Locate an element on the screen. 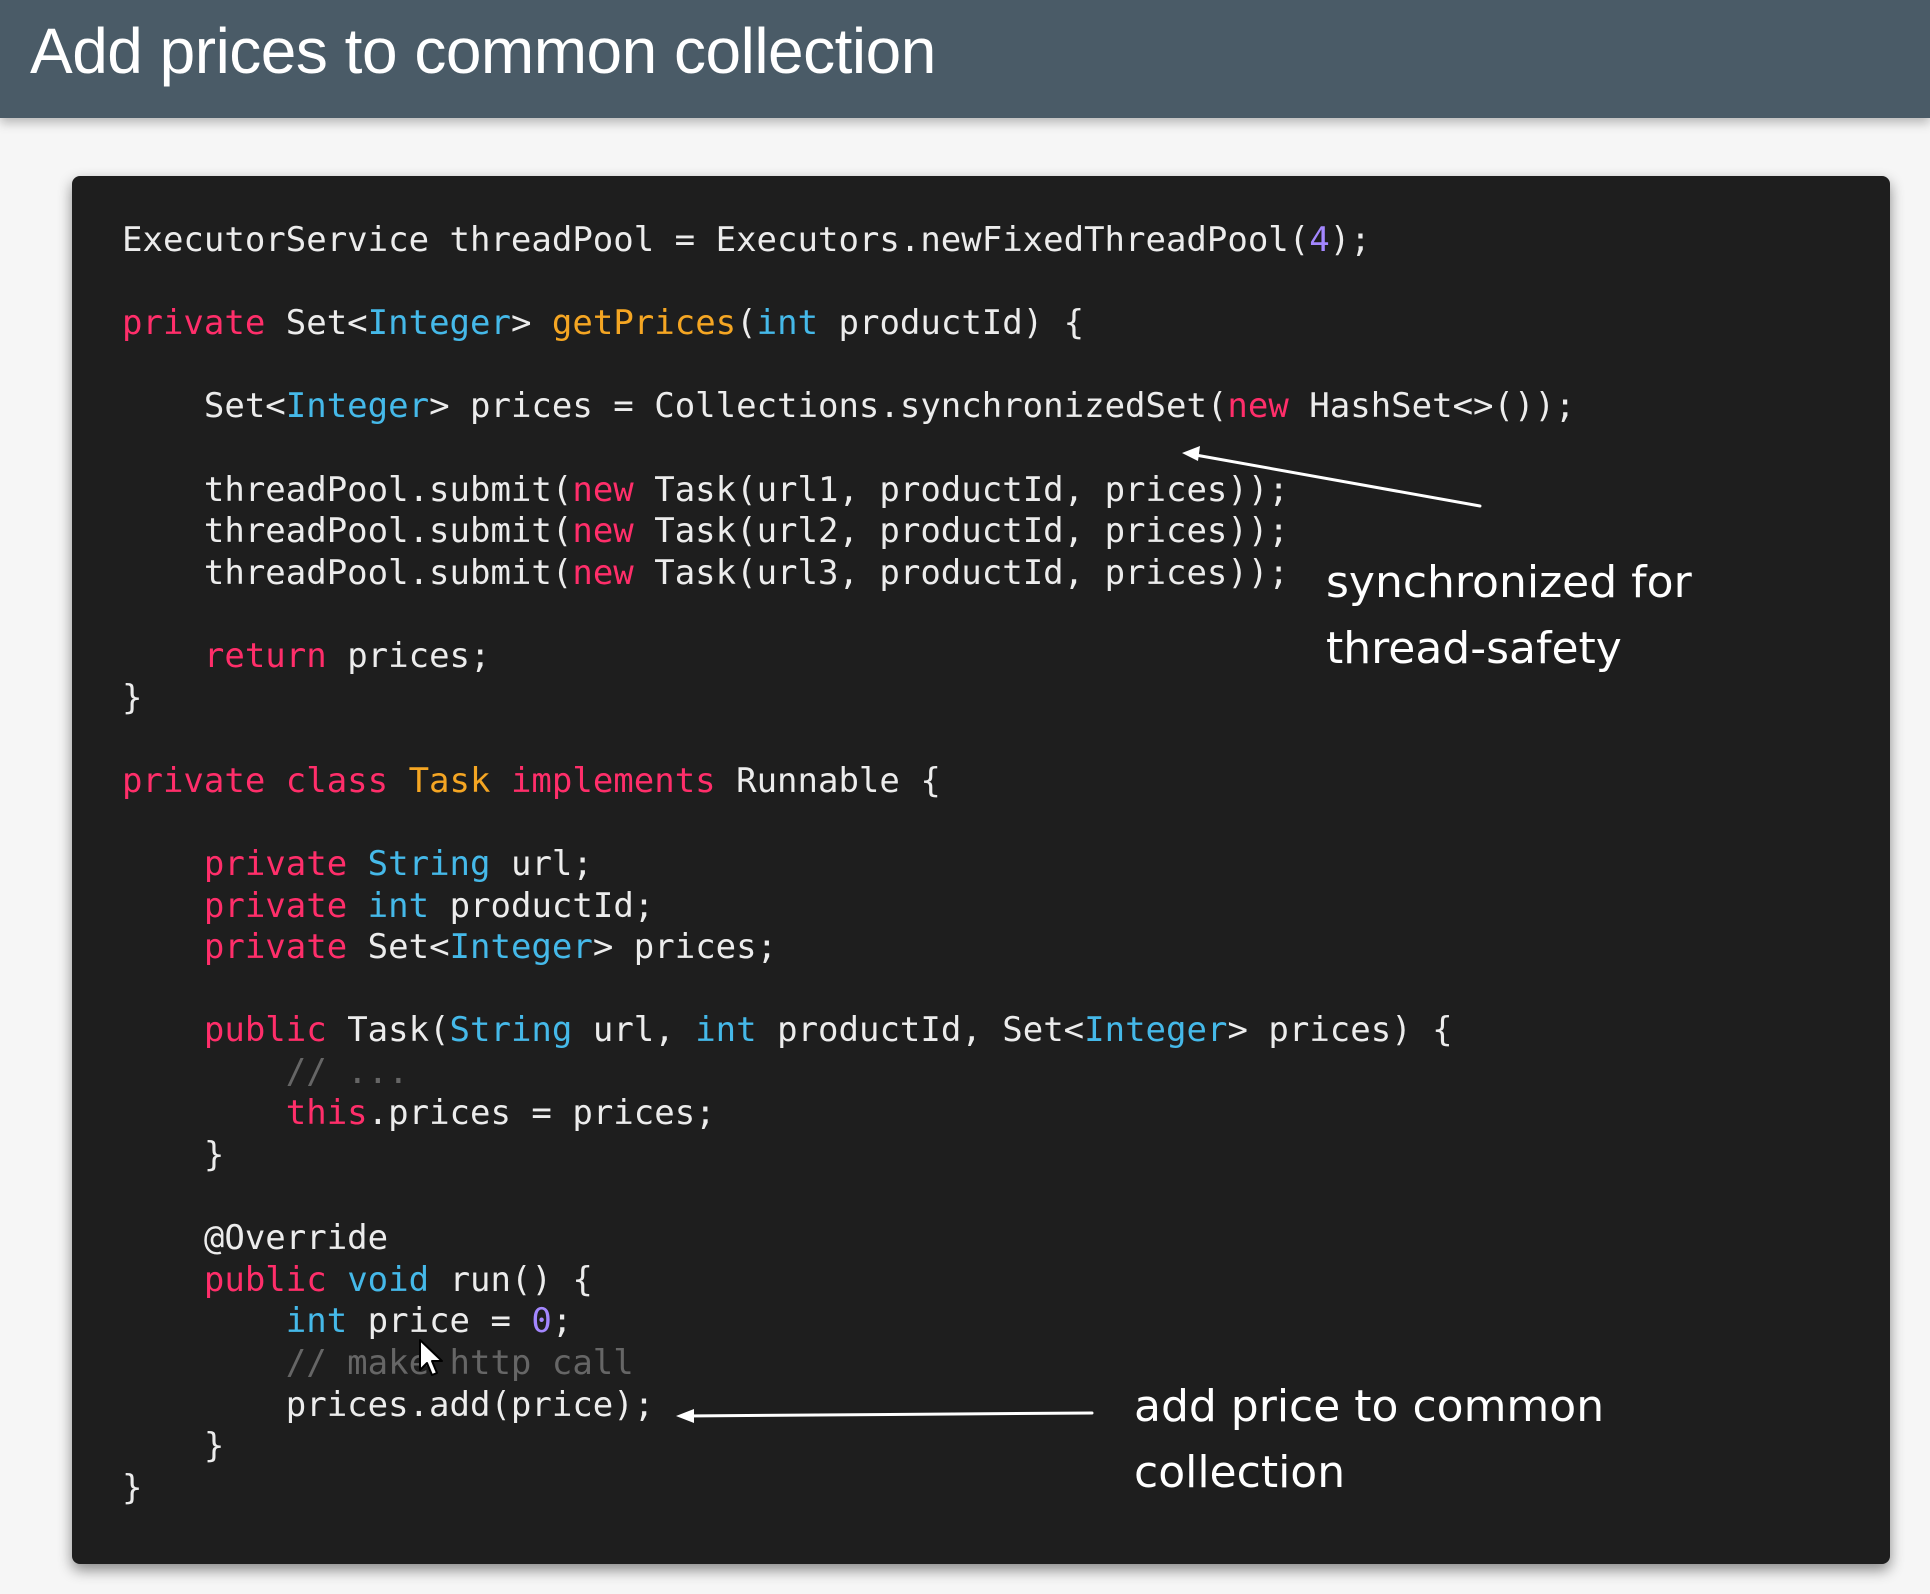 This screenshot has height=1594, width=1930. mouse-cursor-icon is located at coordinates (431, 1357).